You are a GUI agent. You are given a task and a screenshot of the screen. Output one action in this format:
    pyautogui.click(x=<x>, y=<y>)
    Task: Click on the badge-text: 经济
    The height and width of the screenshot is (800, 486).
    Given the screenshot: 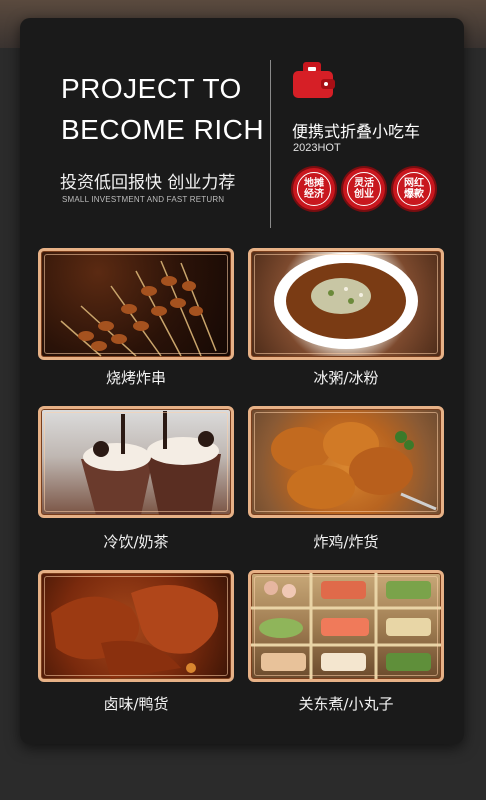 What is the action you would take?
    pyautogui.click(x=314, y=194)
    